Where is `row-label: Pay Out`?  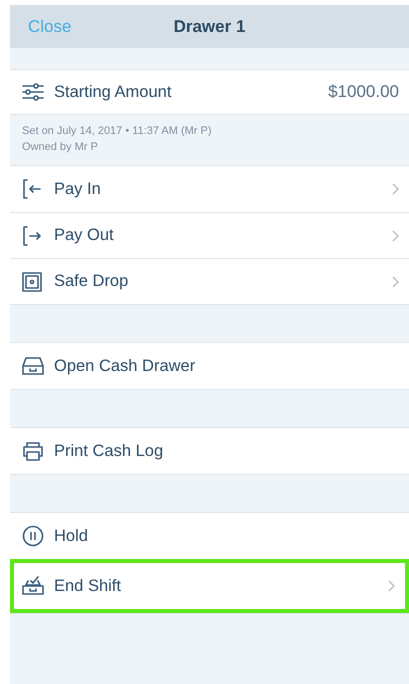 row-label: Pay Out is located at coordinates (84, 235).